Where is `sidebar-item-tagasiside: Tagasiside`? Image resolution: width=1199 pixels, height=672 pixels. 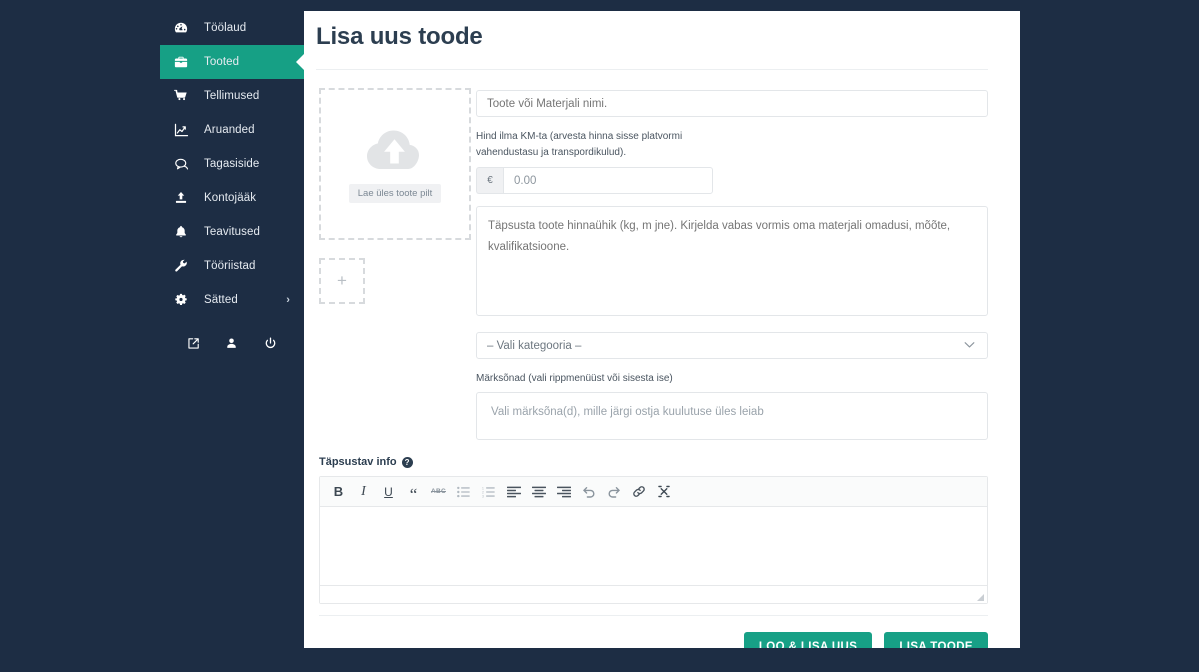
sidebar-item-tagasiside: Tagasiside is located at coordinates (232, 164).